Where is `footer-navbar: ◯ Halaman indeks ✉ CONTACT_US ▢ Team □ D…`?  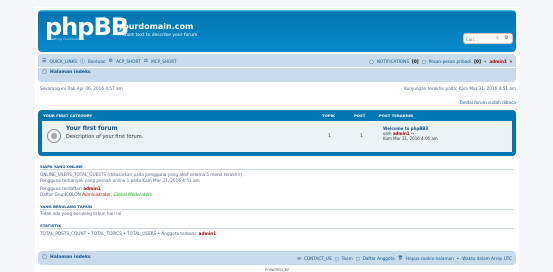
footer-navbar: ◯ Halaman indeks ✉ CONTACT_US ▢ Team □ D… is located at coordinates (277, 258).